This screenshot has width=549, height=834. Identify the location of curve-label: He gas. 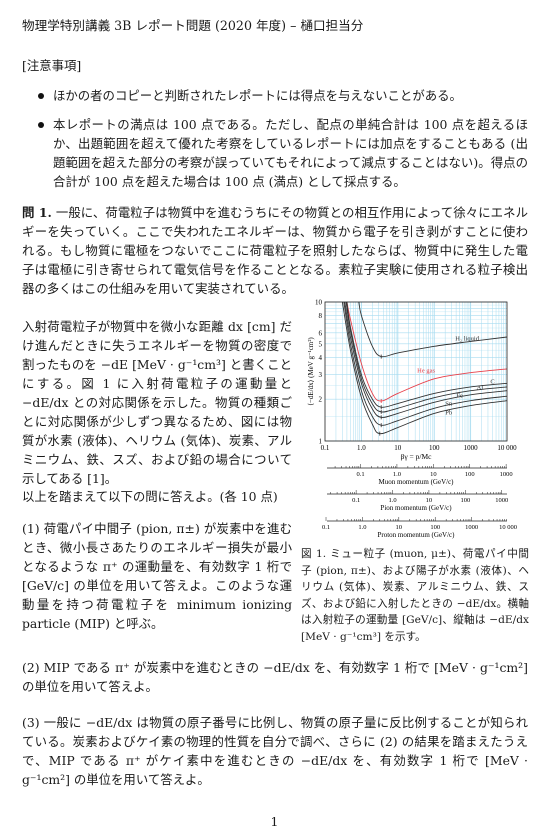
(426, 371).